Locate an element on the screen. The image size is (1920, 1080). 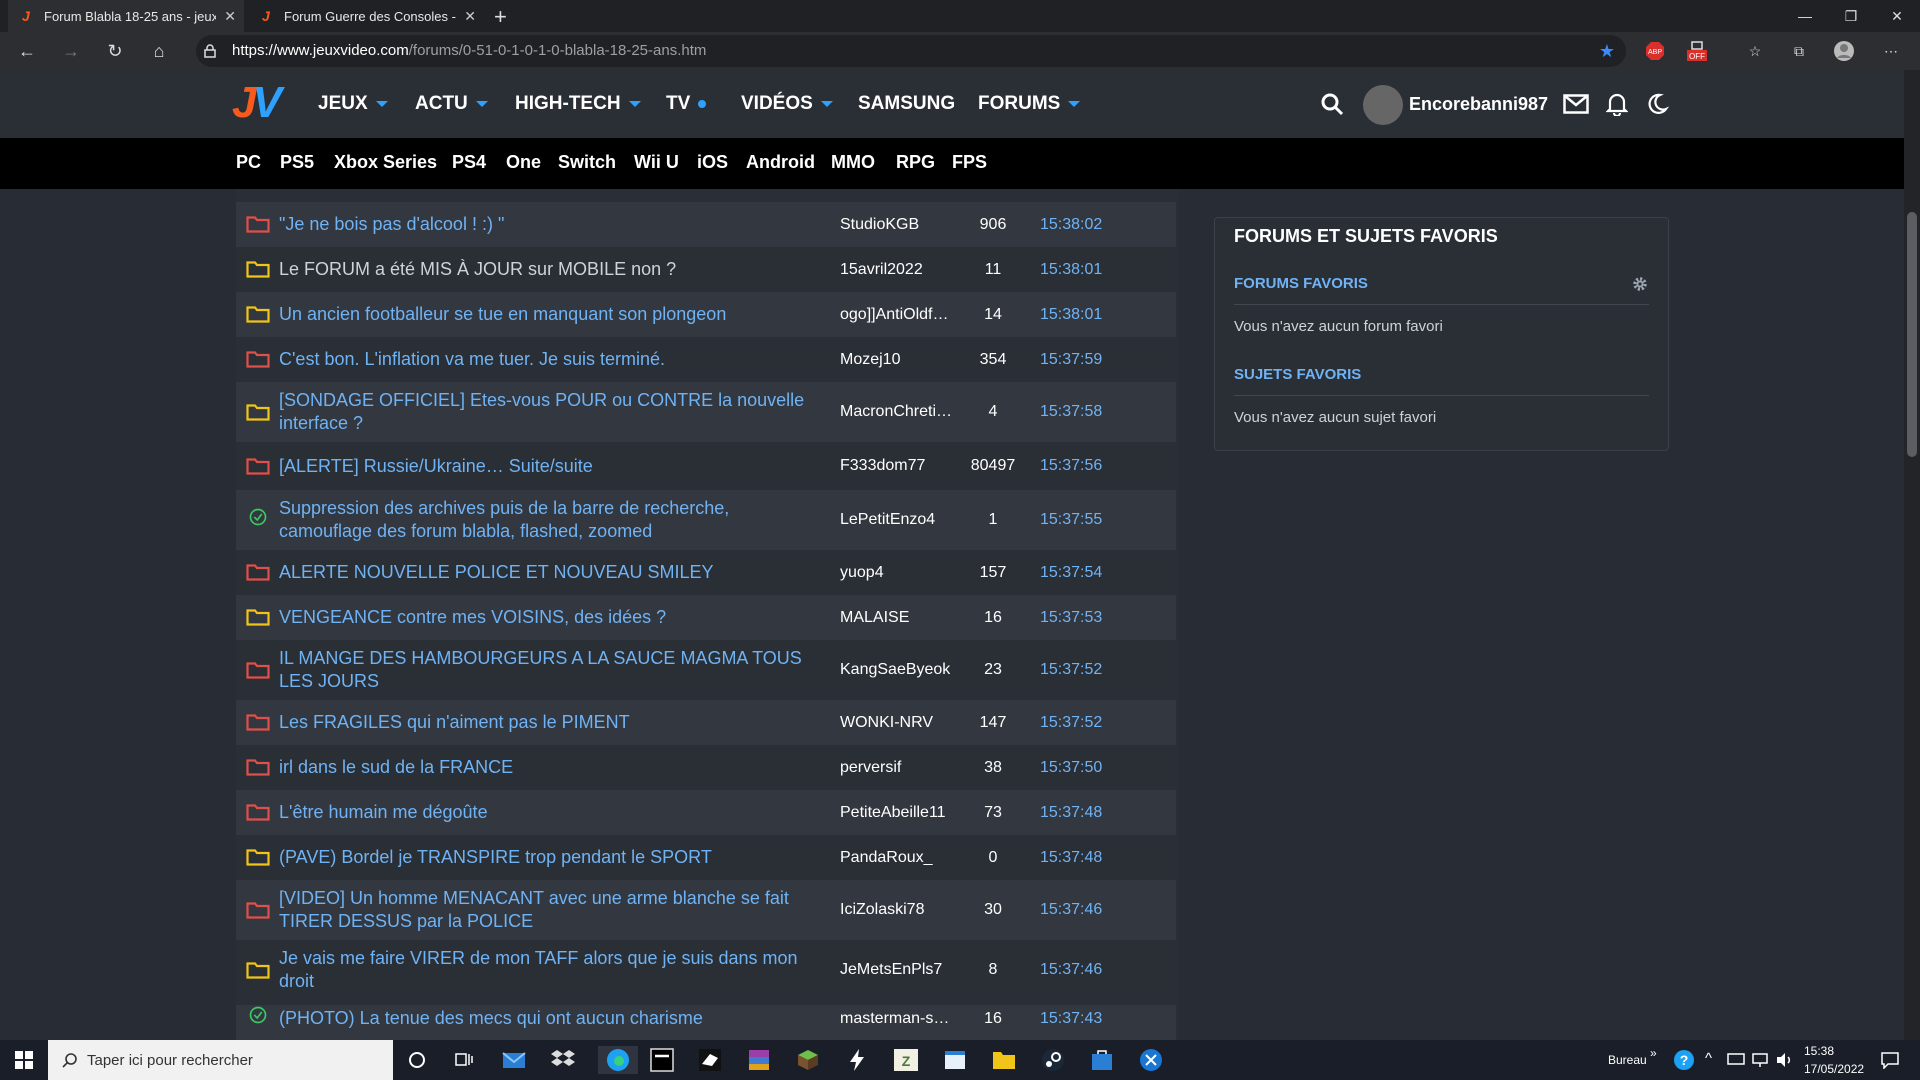
browser-tab-guerre-consoles: J Forum Guerre des Consoles - jeu ✕ is located at coordinates (366, 16).